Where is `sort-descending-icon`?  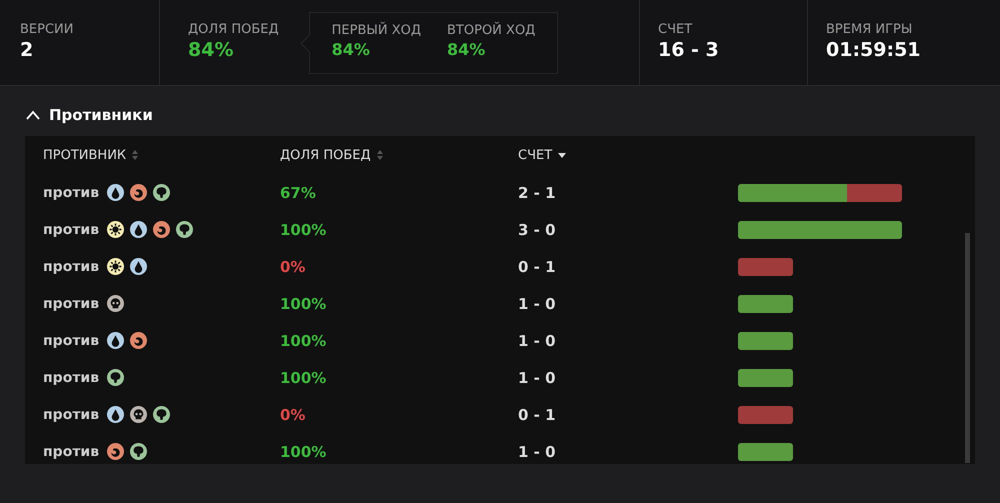
sort-descending-icon is located at coordinates (562, 155).